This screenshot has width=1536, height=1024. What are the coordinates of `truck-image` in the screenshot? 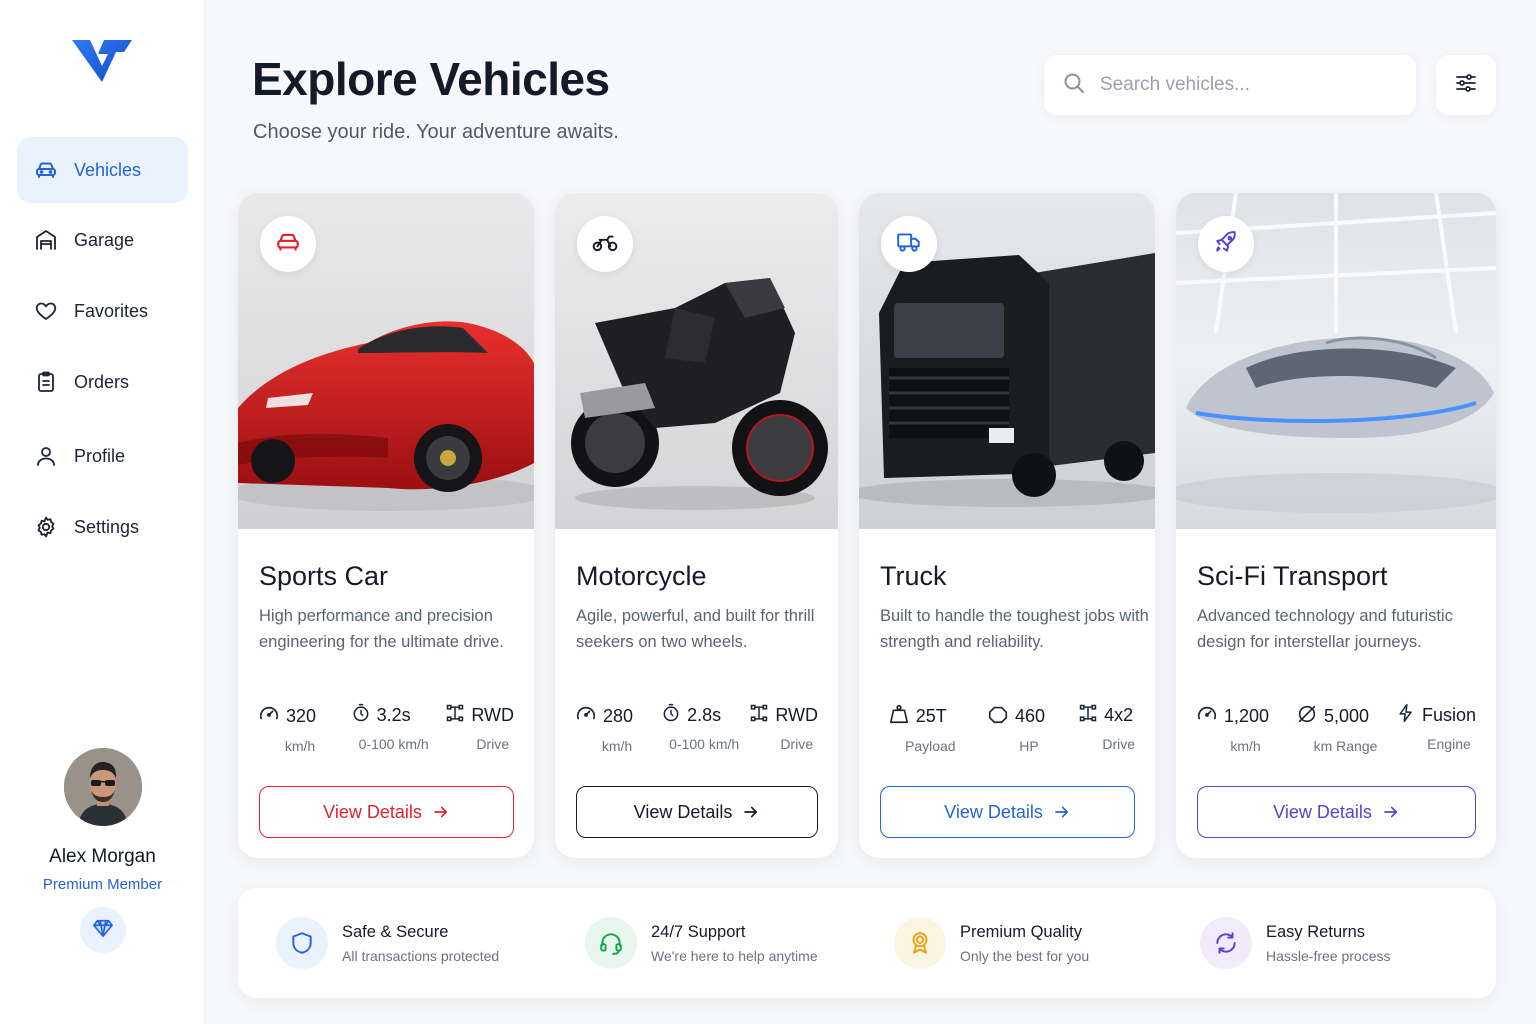 It's located at (1007, 361).